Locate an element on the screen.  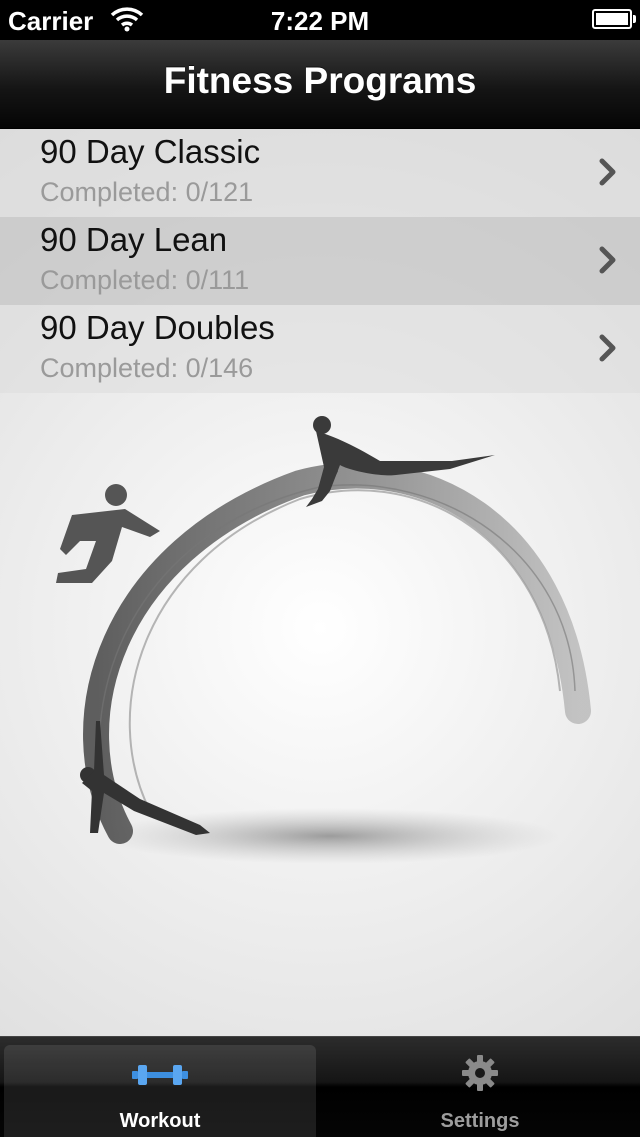
program-row-doubles: 90 Day Doubles Completed: 0/146 is located at coordinates (320, 349).